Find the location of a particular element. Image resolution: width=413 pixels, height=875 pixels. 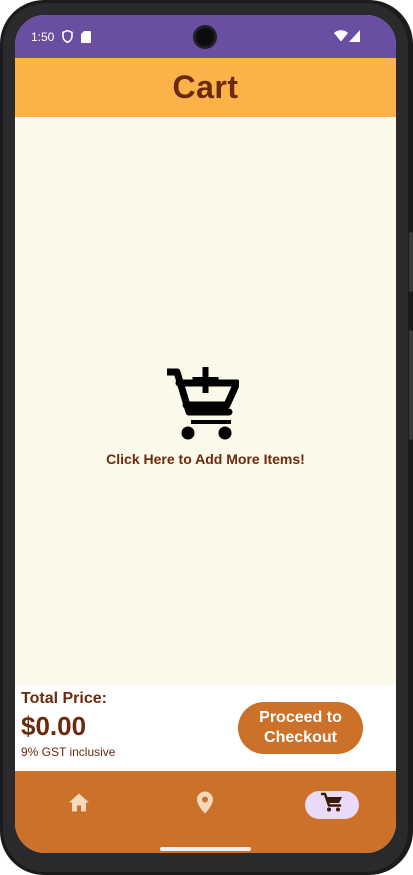

status-time: 1:50 is located at coordinates (43, 37).